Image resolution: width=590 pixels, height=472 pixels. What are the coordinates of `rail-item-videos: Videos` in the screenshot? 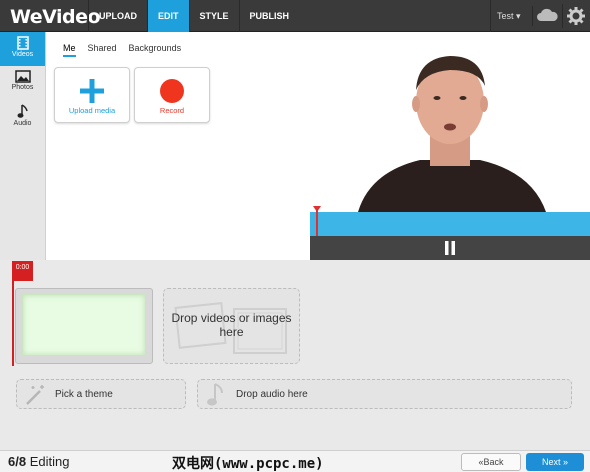 It's located at (22, 49).